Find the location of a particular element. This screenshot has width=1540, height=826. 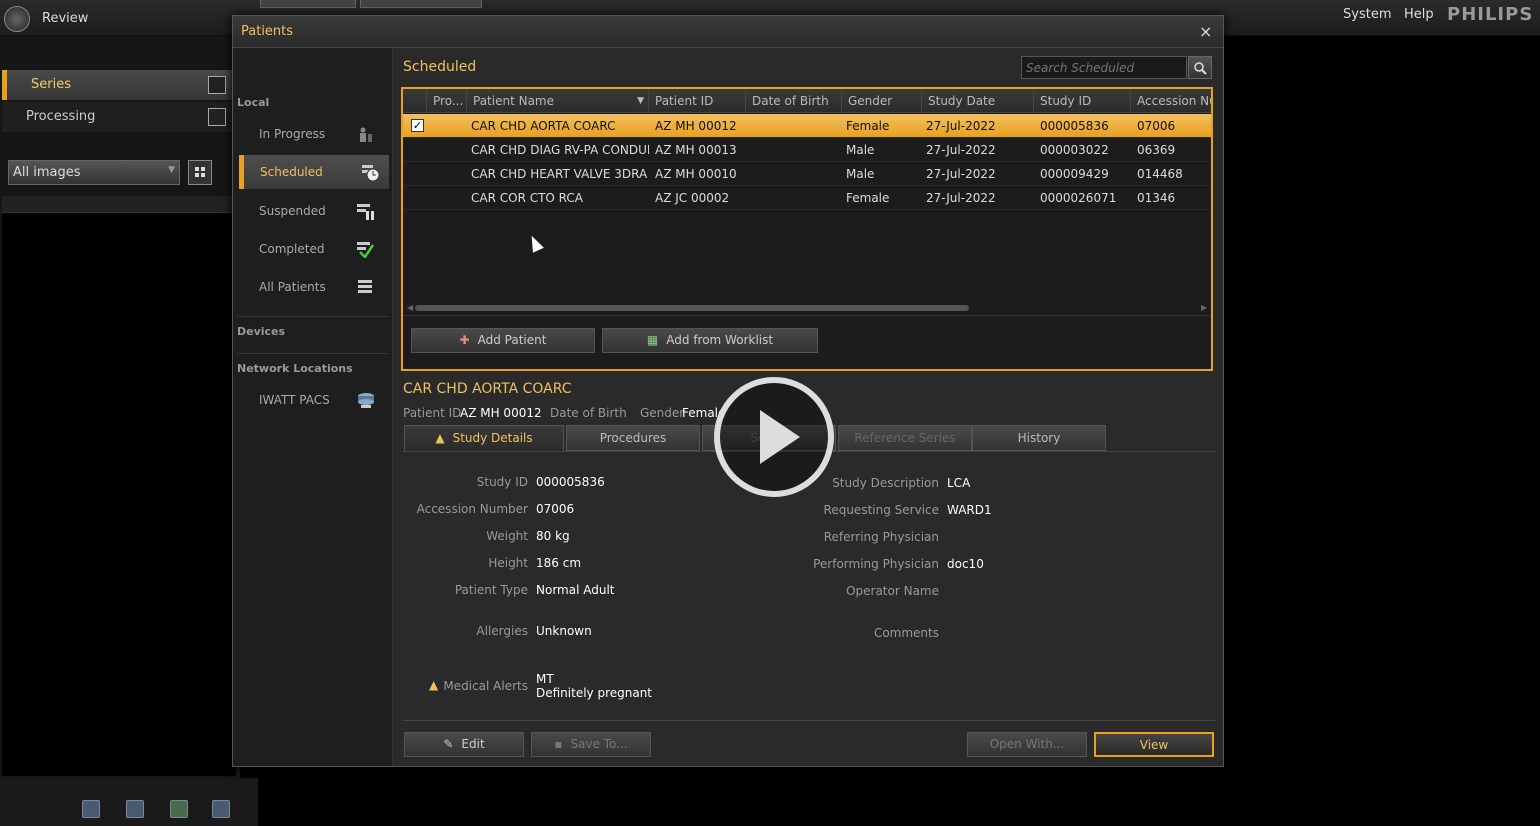

column-header: Patient ID is located at coordinates (697, 101).